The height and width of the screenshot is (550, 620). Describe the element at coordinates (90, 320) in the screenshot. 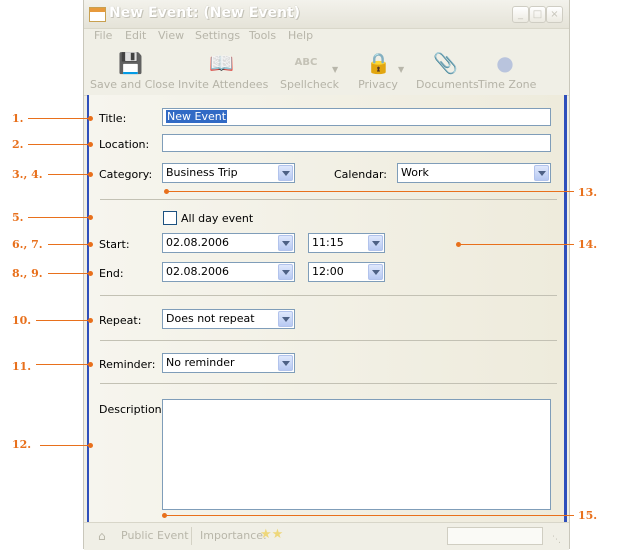

I see `annotation-10-dot` at that location.